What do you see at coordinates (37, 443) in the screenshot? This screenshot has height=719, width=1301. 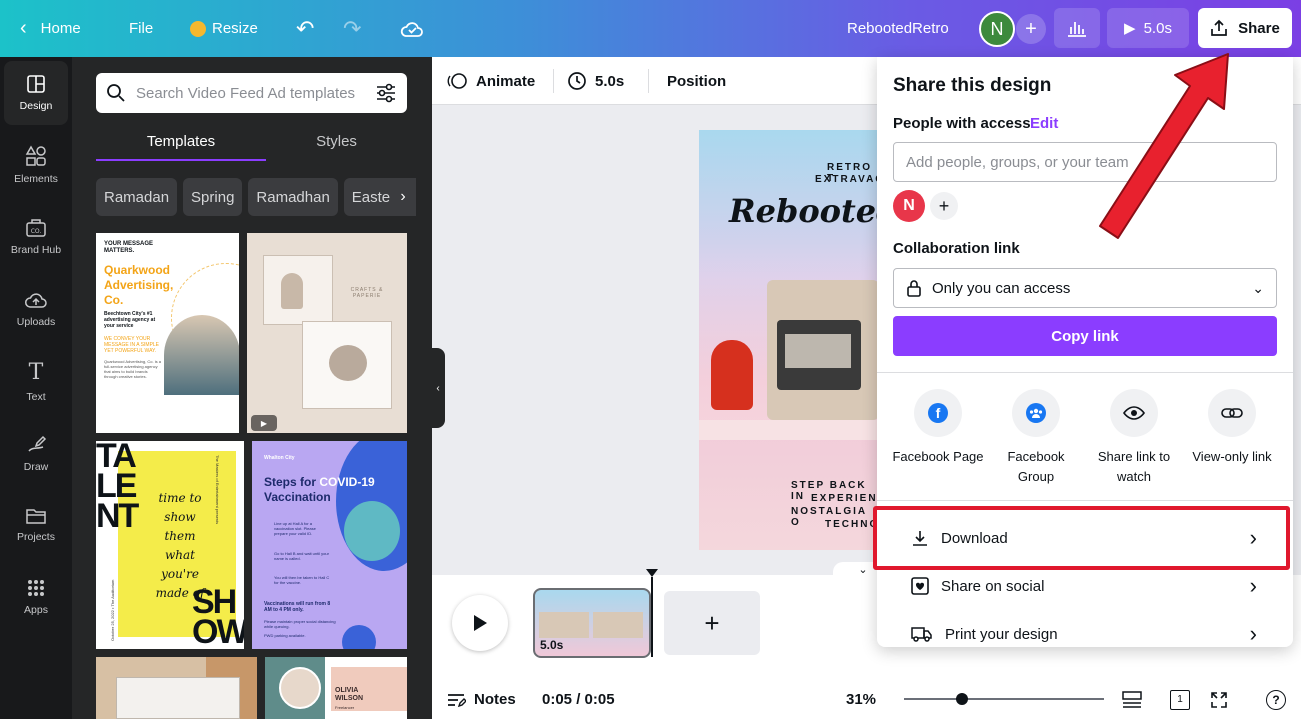 I see `draw-icon` at bounding box center [37, 443].